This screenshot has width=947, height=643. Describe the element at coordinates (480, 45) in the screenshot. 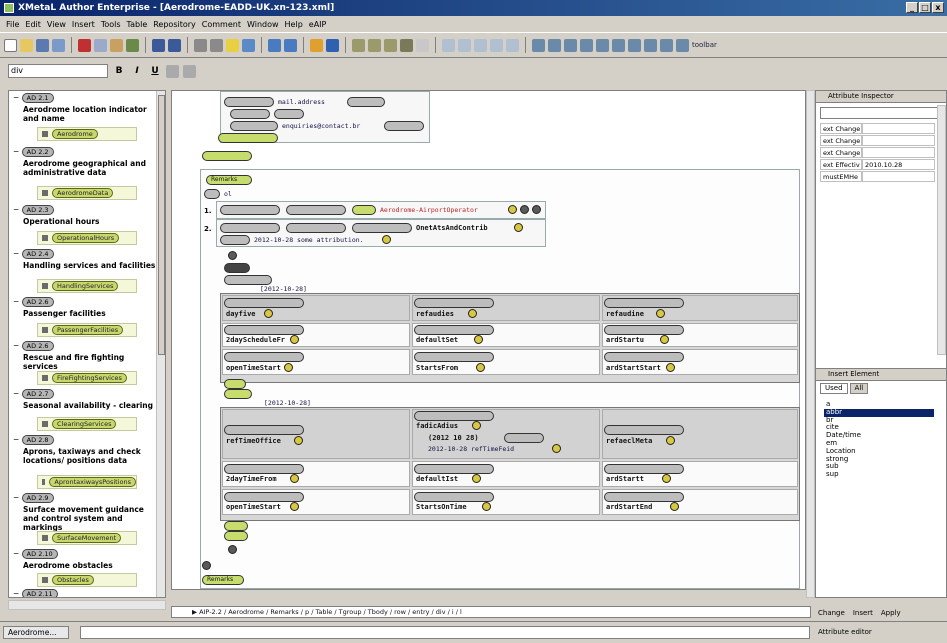

I see `checkout-icon` at that location.